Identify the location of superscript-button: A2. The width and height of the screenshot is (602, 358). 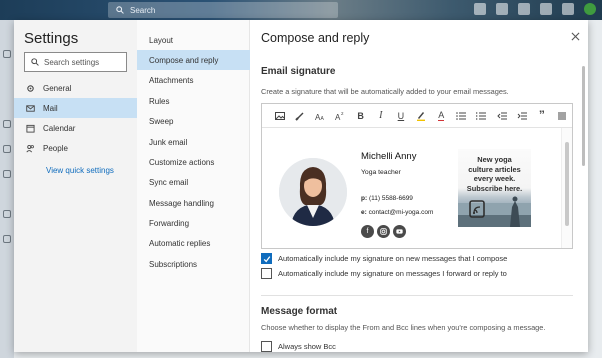
(340, 116).